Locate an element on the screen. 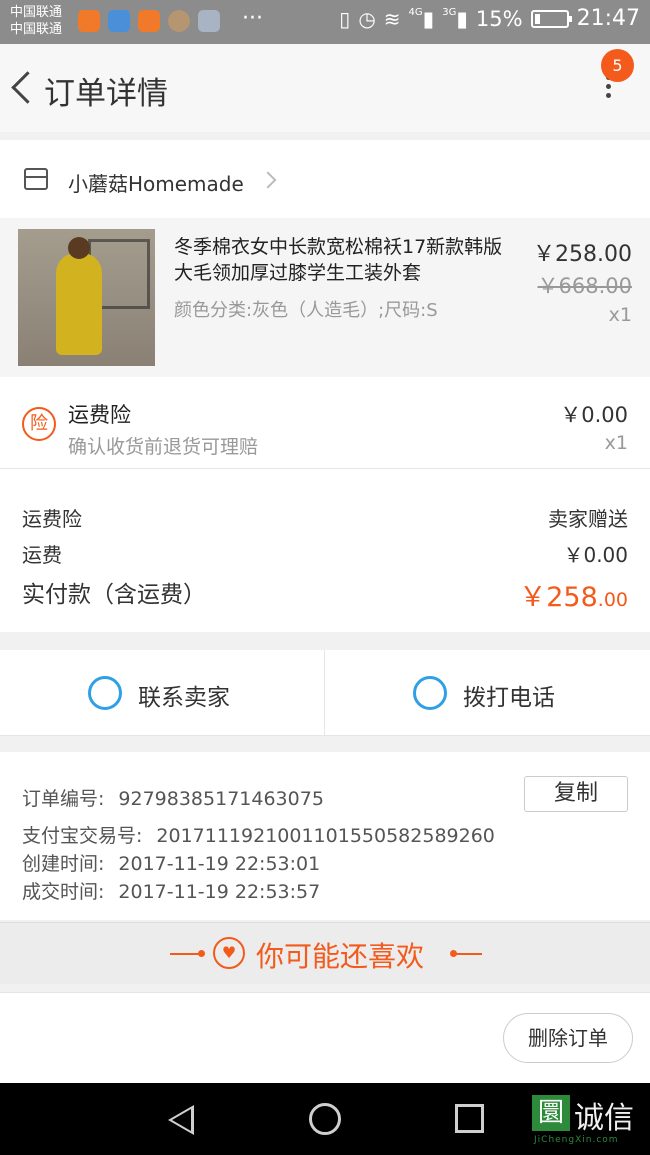 The width and height of the screenshot is (650, 1155). insurance-title: 运费险 is located at coordinates (99, 415).